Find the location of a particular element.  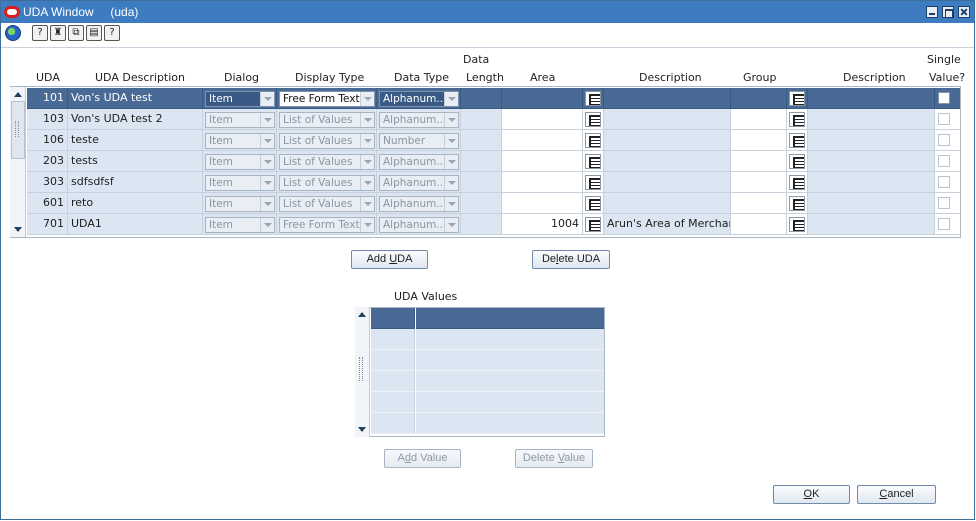

area-cell is located at coordinates (542, 203).